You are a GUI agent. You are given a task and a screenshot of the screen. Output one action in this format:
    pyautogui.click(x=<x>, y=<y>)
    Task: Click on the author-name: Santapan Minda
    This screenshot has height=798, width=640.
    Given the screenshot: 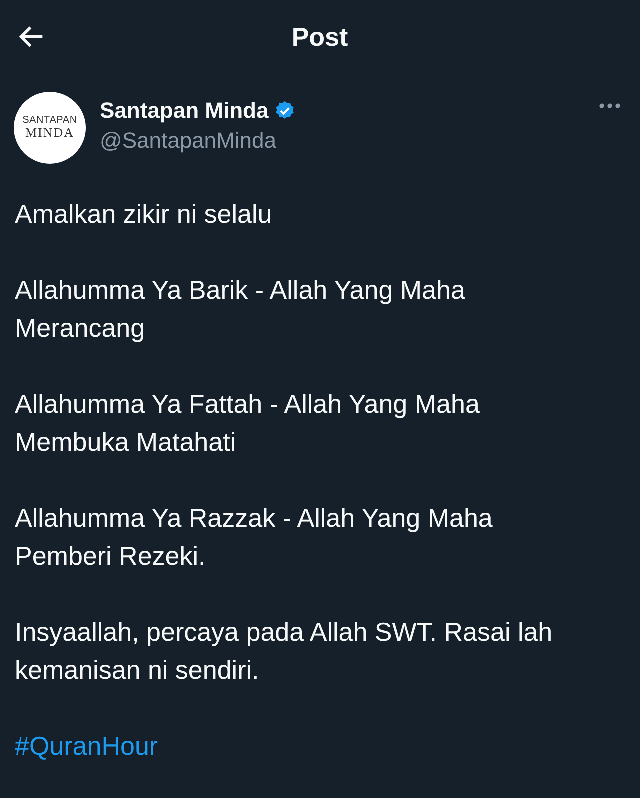 What is the action you would take?
    pyautogui.click(x=184, y=111)
    